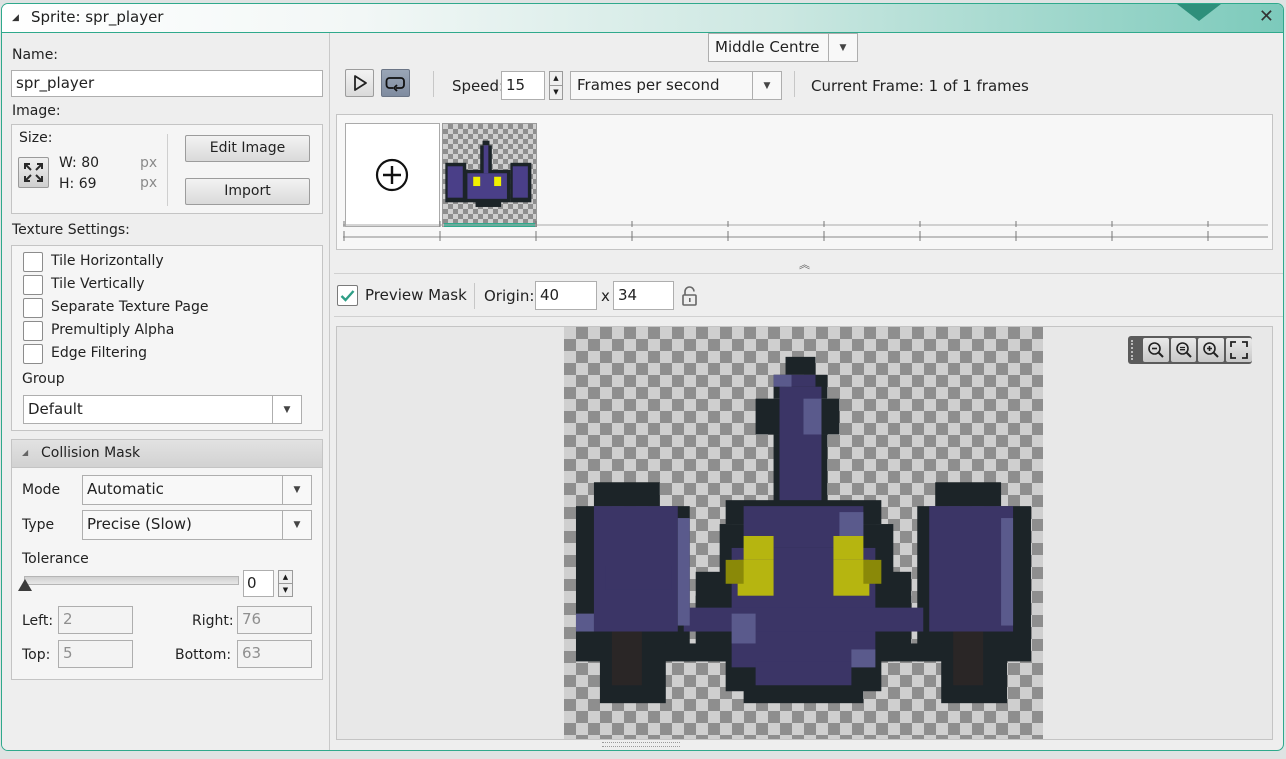 Image resolution: width=1286 pixels, height=759 pixels. I want to click on speed-spinner: ▲ ▼, so click(556, 85).